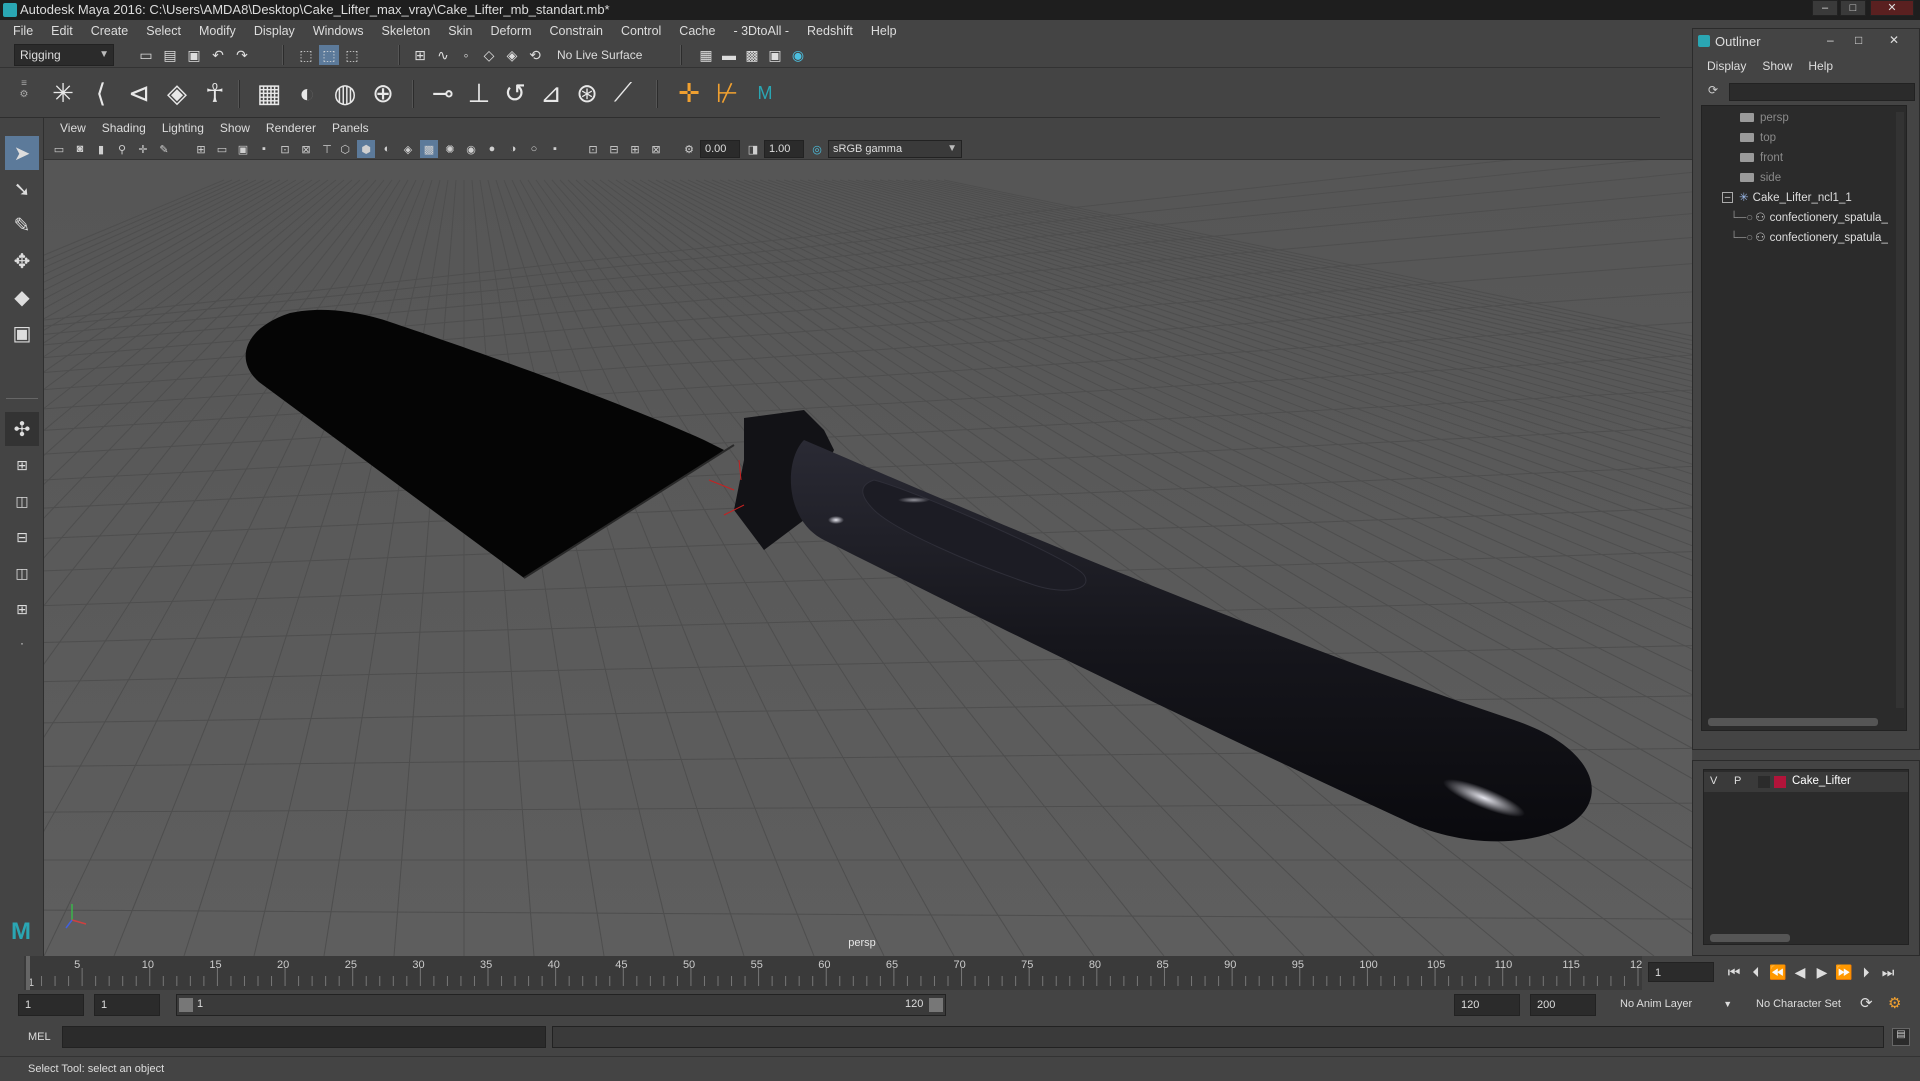  What do you see at coordinates (1758, 138) in the screenshot?
I see `outliner-item-top: top` at bounding box center [1758, 138].